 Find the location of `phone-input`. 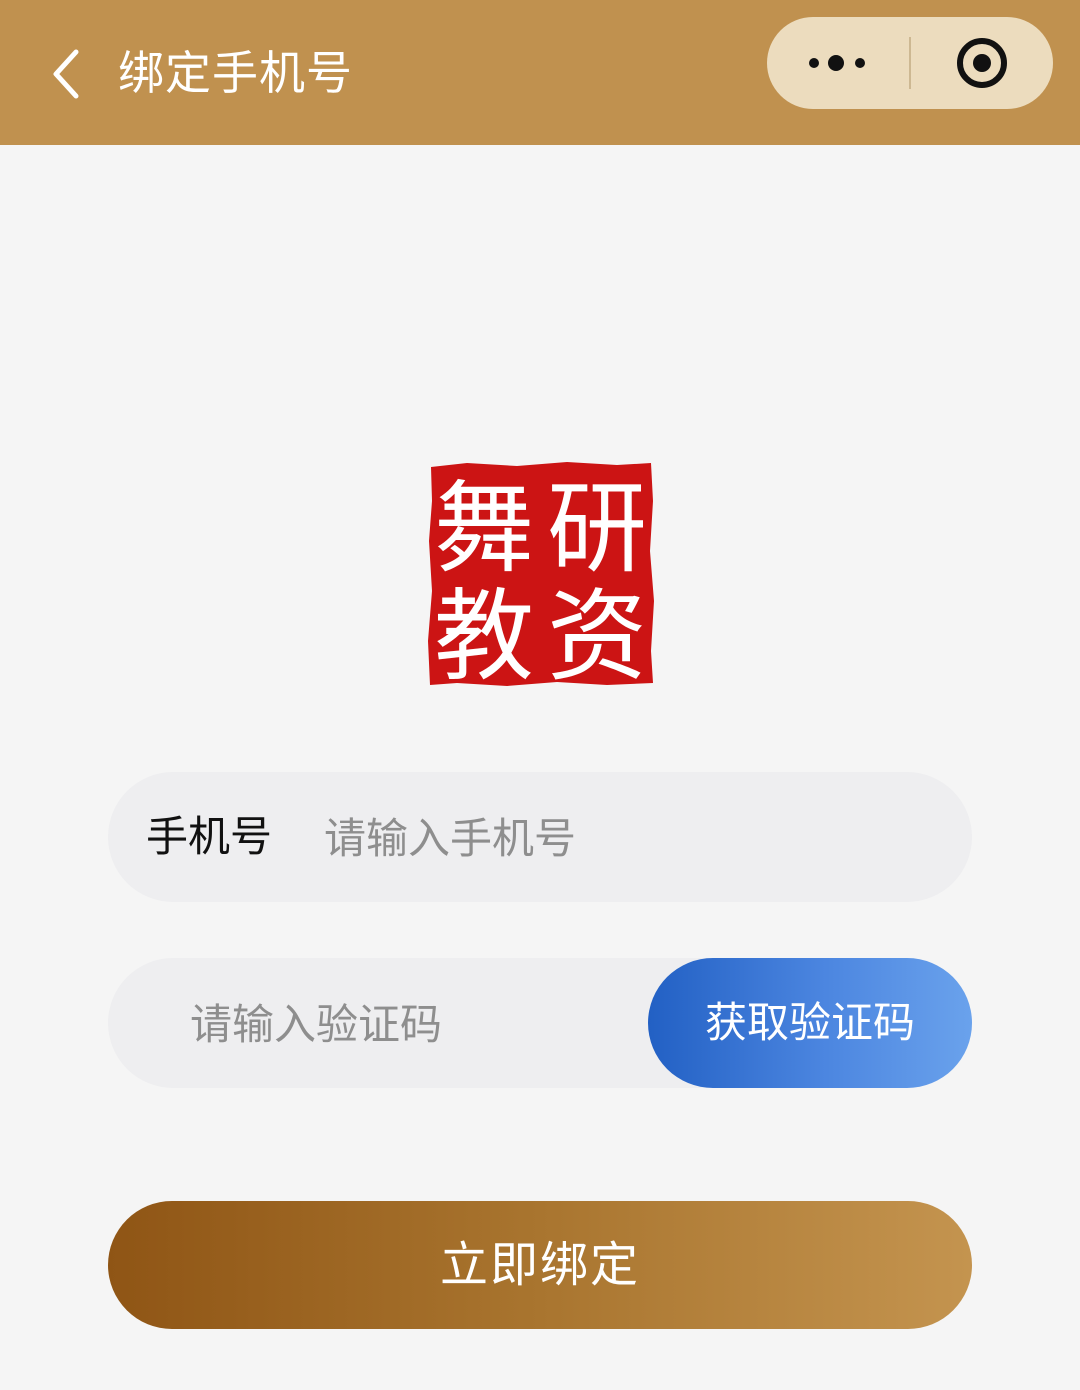

phone-input is located at coordinates (629, 838).